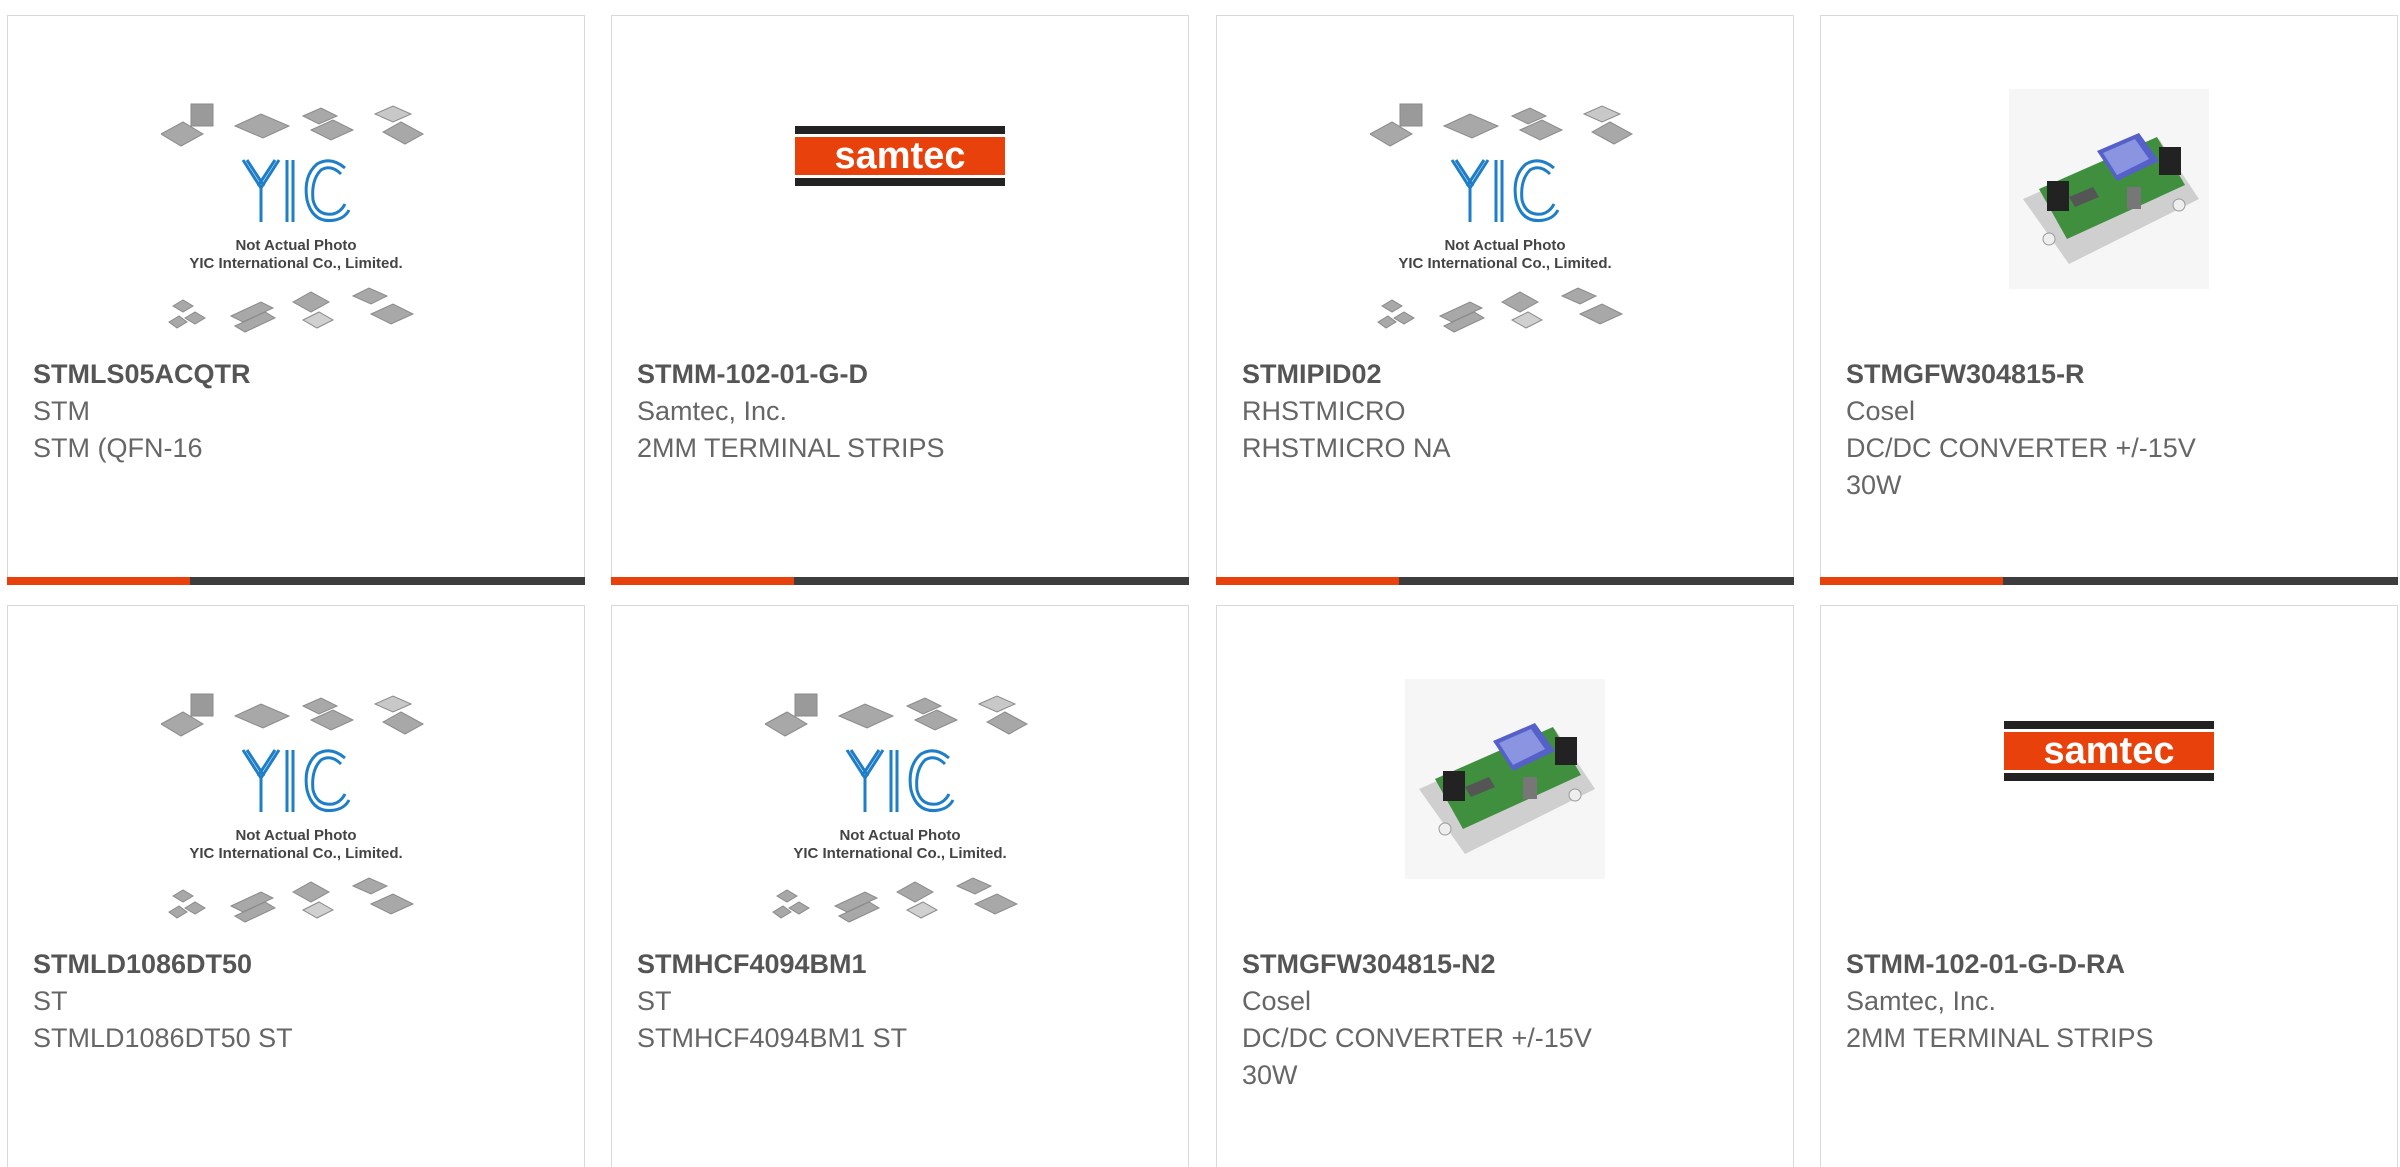 This screenshot has width=2400, height=1167. Describe the element at coordinates (2111, 964) in the screenshot. I see `part-number-link: STMM-102-01-G-D-RA` at that location.